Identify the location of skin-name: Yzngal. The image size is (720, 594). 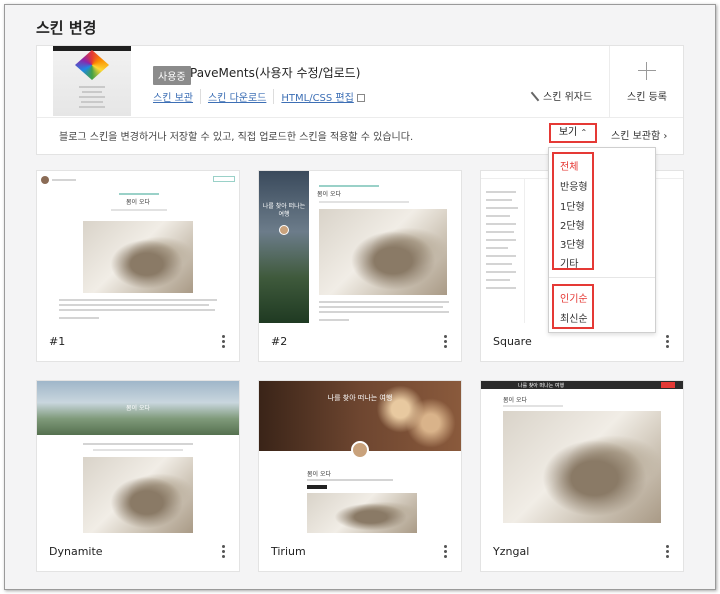
(511, 551).